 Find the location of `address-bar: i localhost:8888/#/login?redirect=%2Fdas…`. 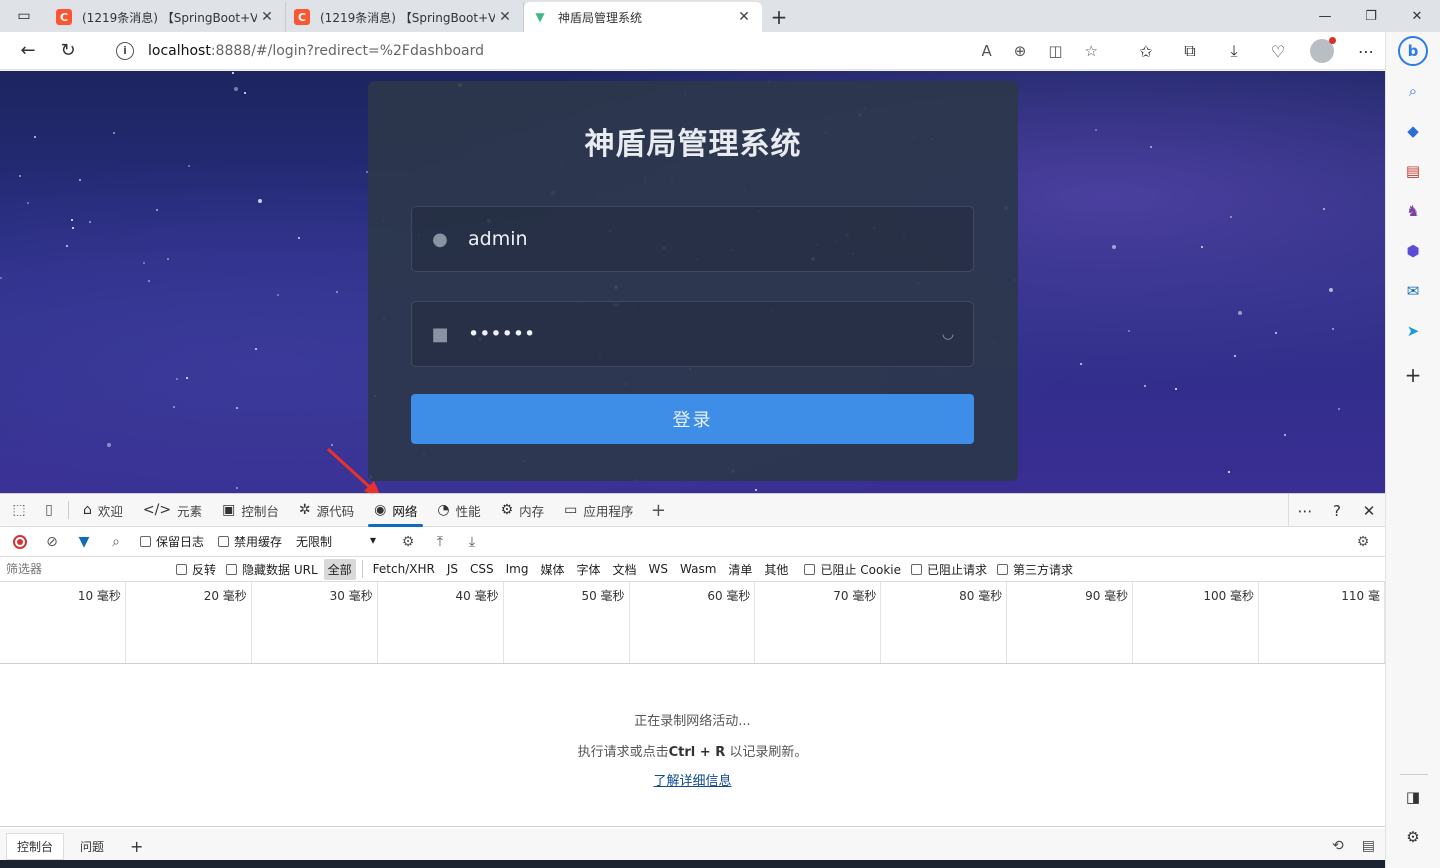

address-bar: i localhost:8888/#/login?redirect=%2Fdas… is located at coordinates (605, 50).